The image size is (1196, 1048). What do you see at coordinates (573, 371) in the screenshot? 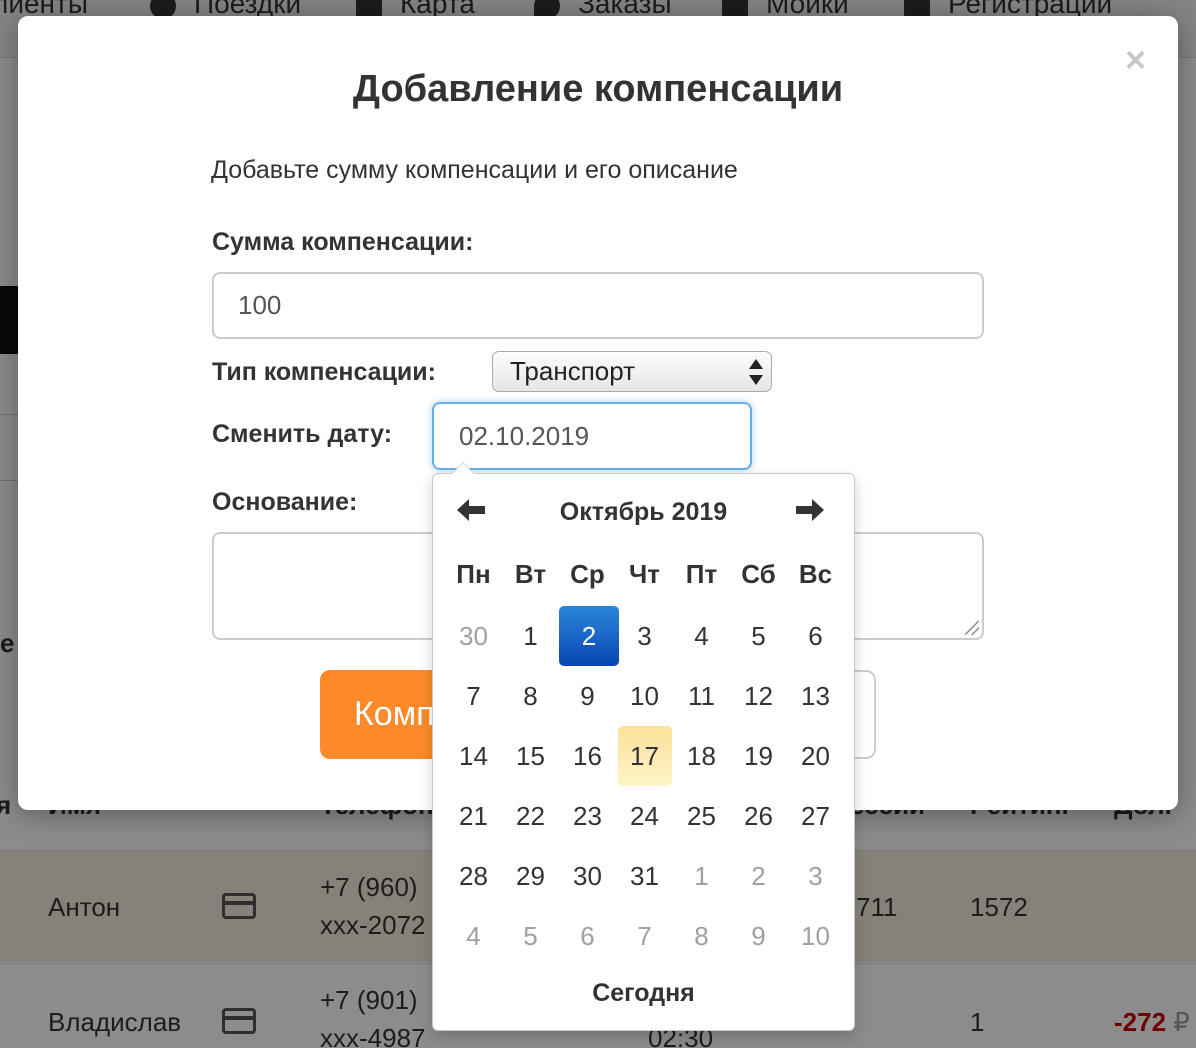
I see `type-select-value: Транспорт` at bounding box center [573, 371].